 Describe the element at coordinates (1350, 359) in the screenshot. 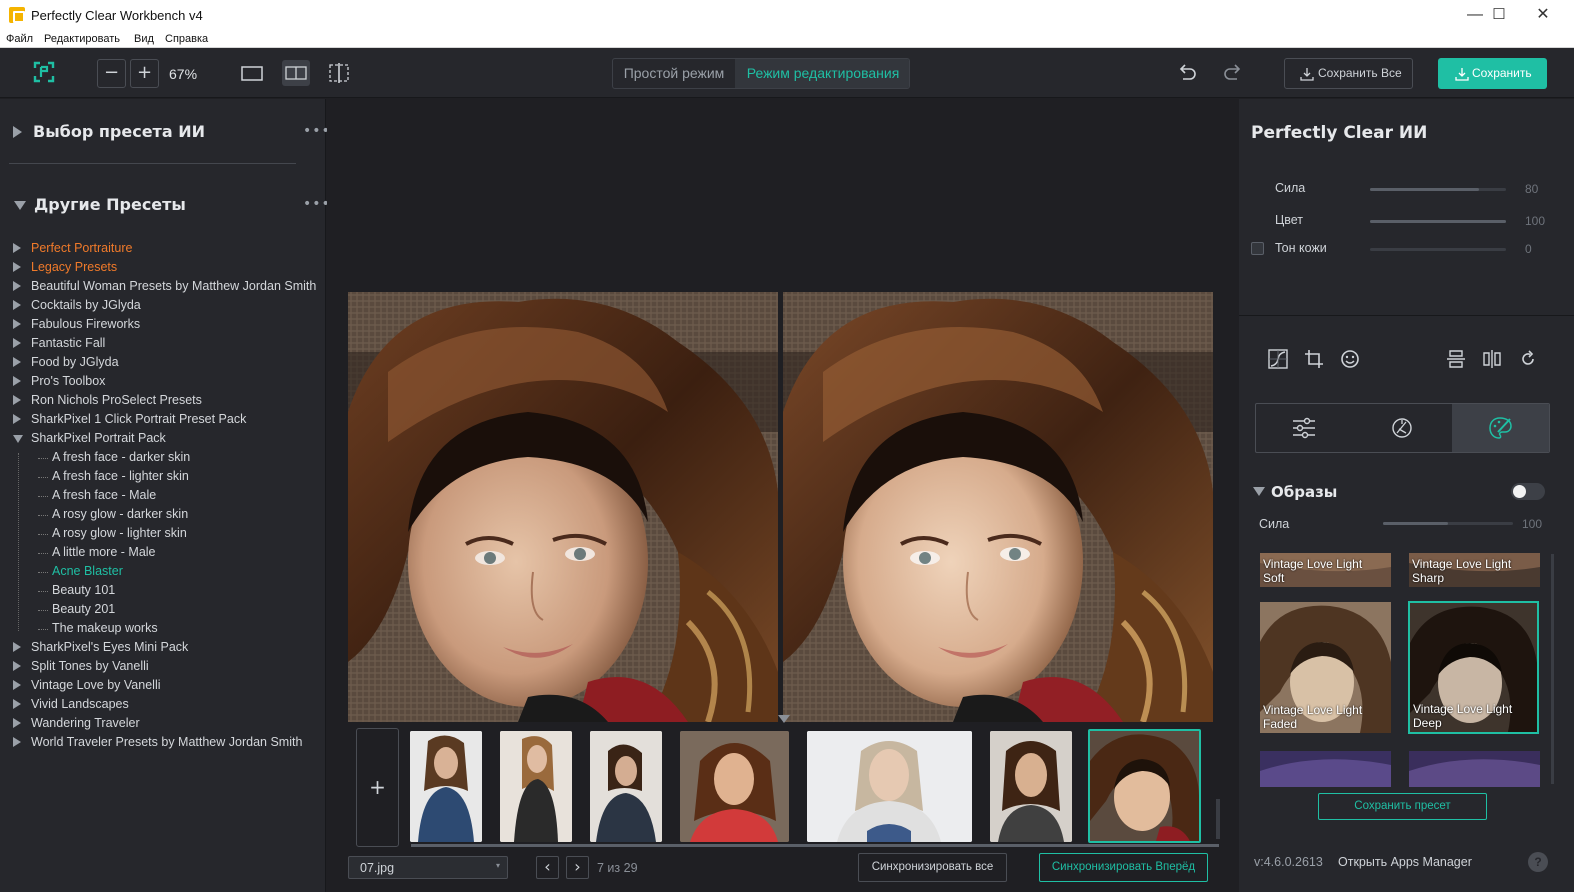

I see `face-icon` at that location.